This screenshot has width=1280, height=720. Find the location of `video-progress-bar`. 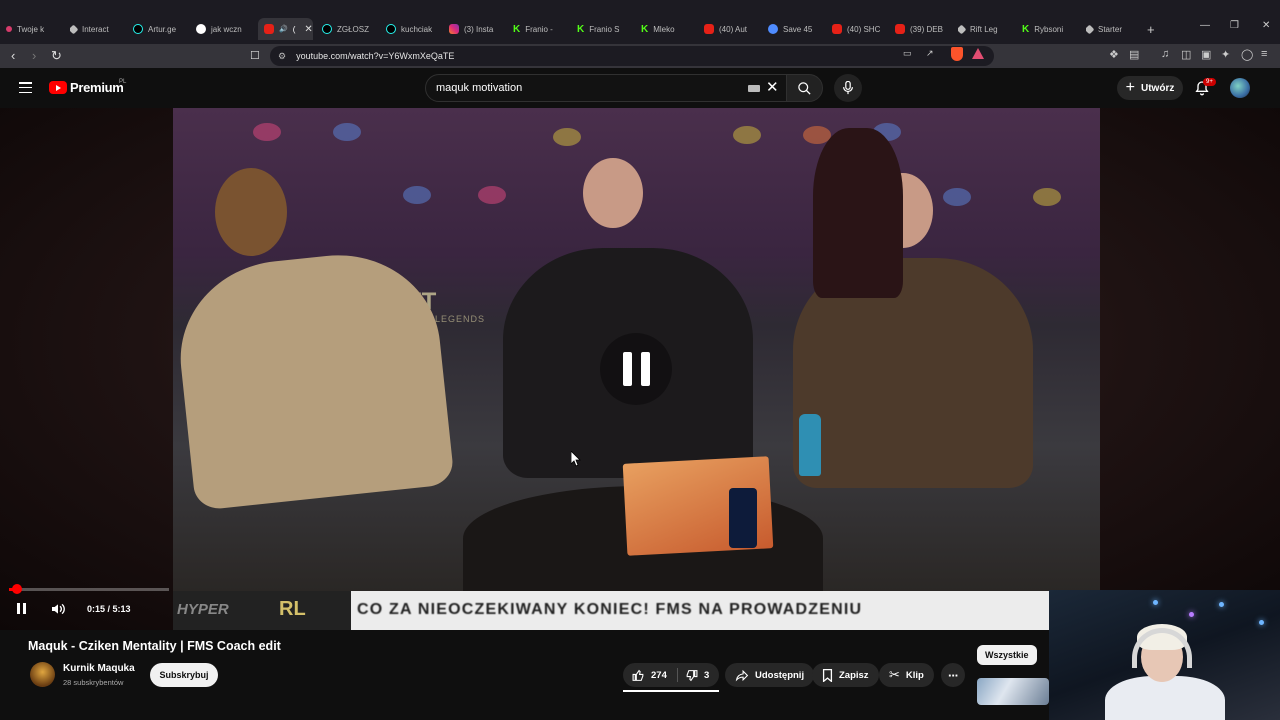

video-progress-bar is located at coordinates (89, 589).